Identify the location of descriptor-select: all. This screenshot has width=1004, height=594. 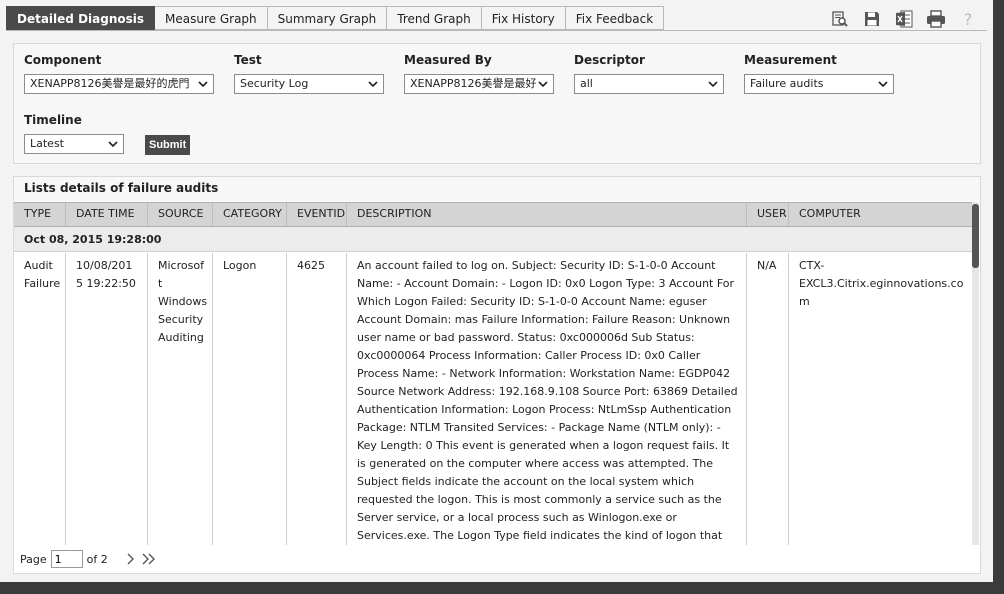
(649, 84).